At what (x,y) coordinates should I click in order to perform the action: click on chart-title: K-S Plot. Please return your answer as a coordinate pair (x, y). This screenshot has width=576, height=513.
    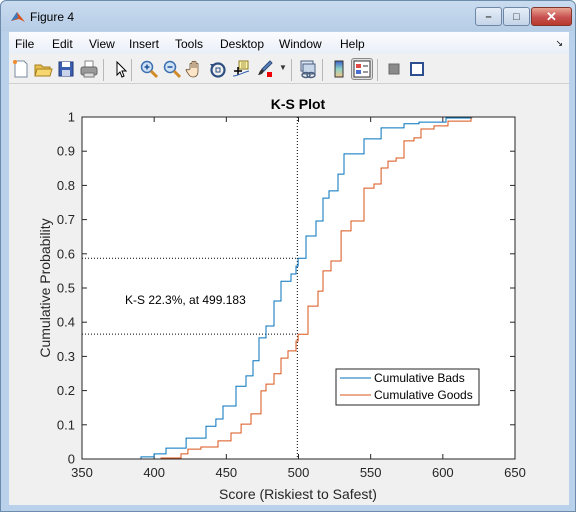
    Looking at the image, I should click on (298, 104).